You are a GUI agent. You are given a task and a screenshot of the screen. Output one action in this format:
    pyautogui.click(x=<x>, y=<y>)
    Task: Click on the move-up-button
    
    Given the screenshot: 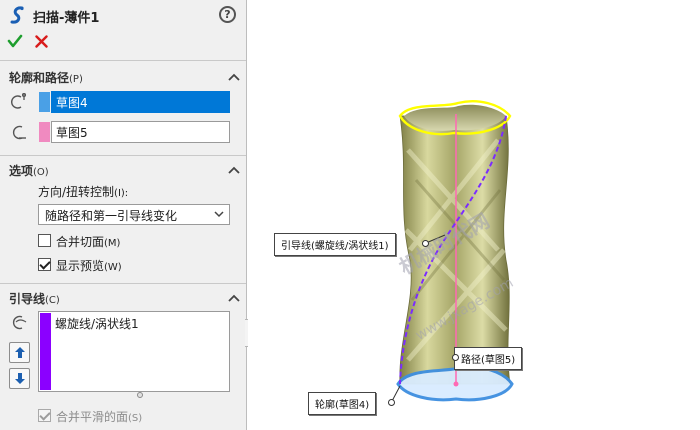 What is the action you would take?
    pyautogui.click(x=19, y=352)
    